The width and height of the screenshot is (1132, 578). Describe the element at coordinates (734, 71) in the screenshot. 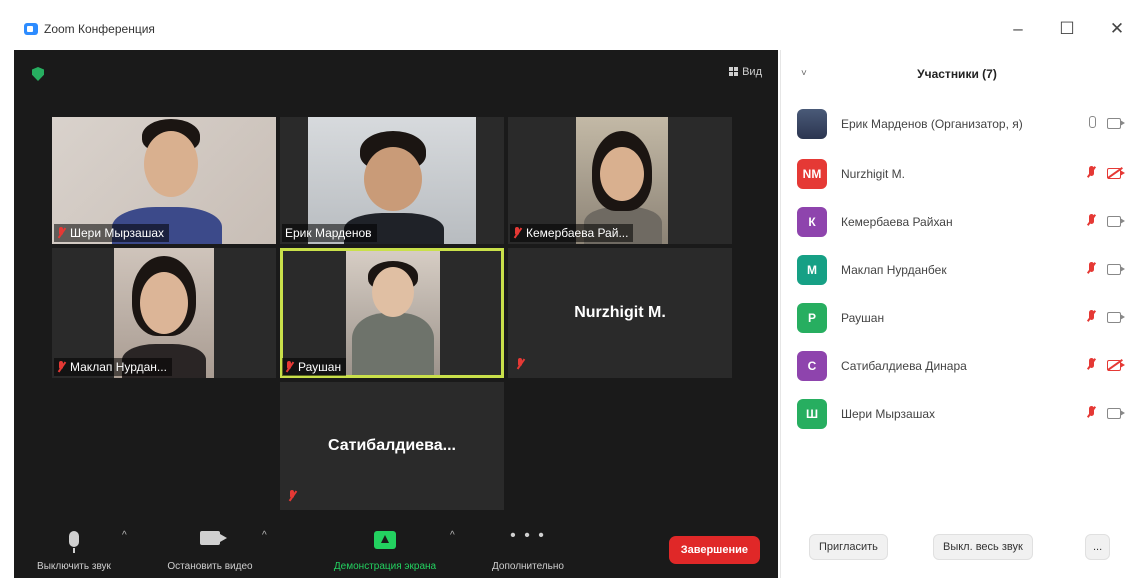

I see `grid-view-icon` at that location.